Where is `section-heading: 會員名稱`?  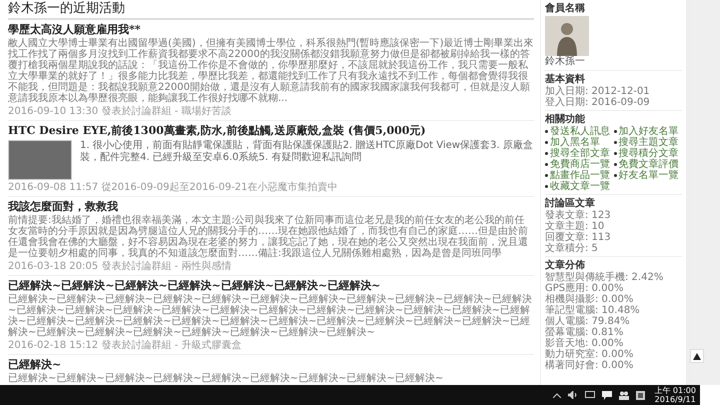
section-heading: 會員名稱 is located at coordinates (565, 9).